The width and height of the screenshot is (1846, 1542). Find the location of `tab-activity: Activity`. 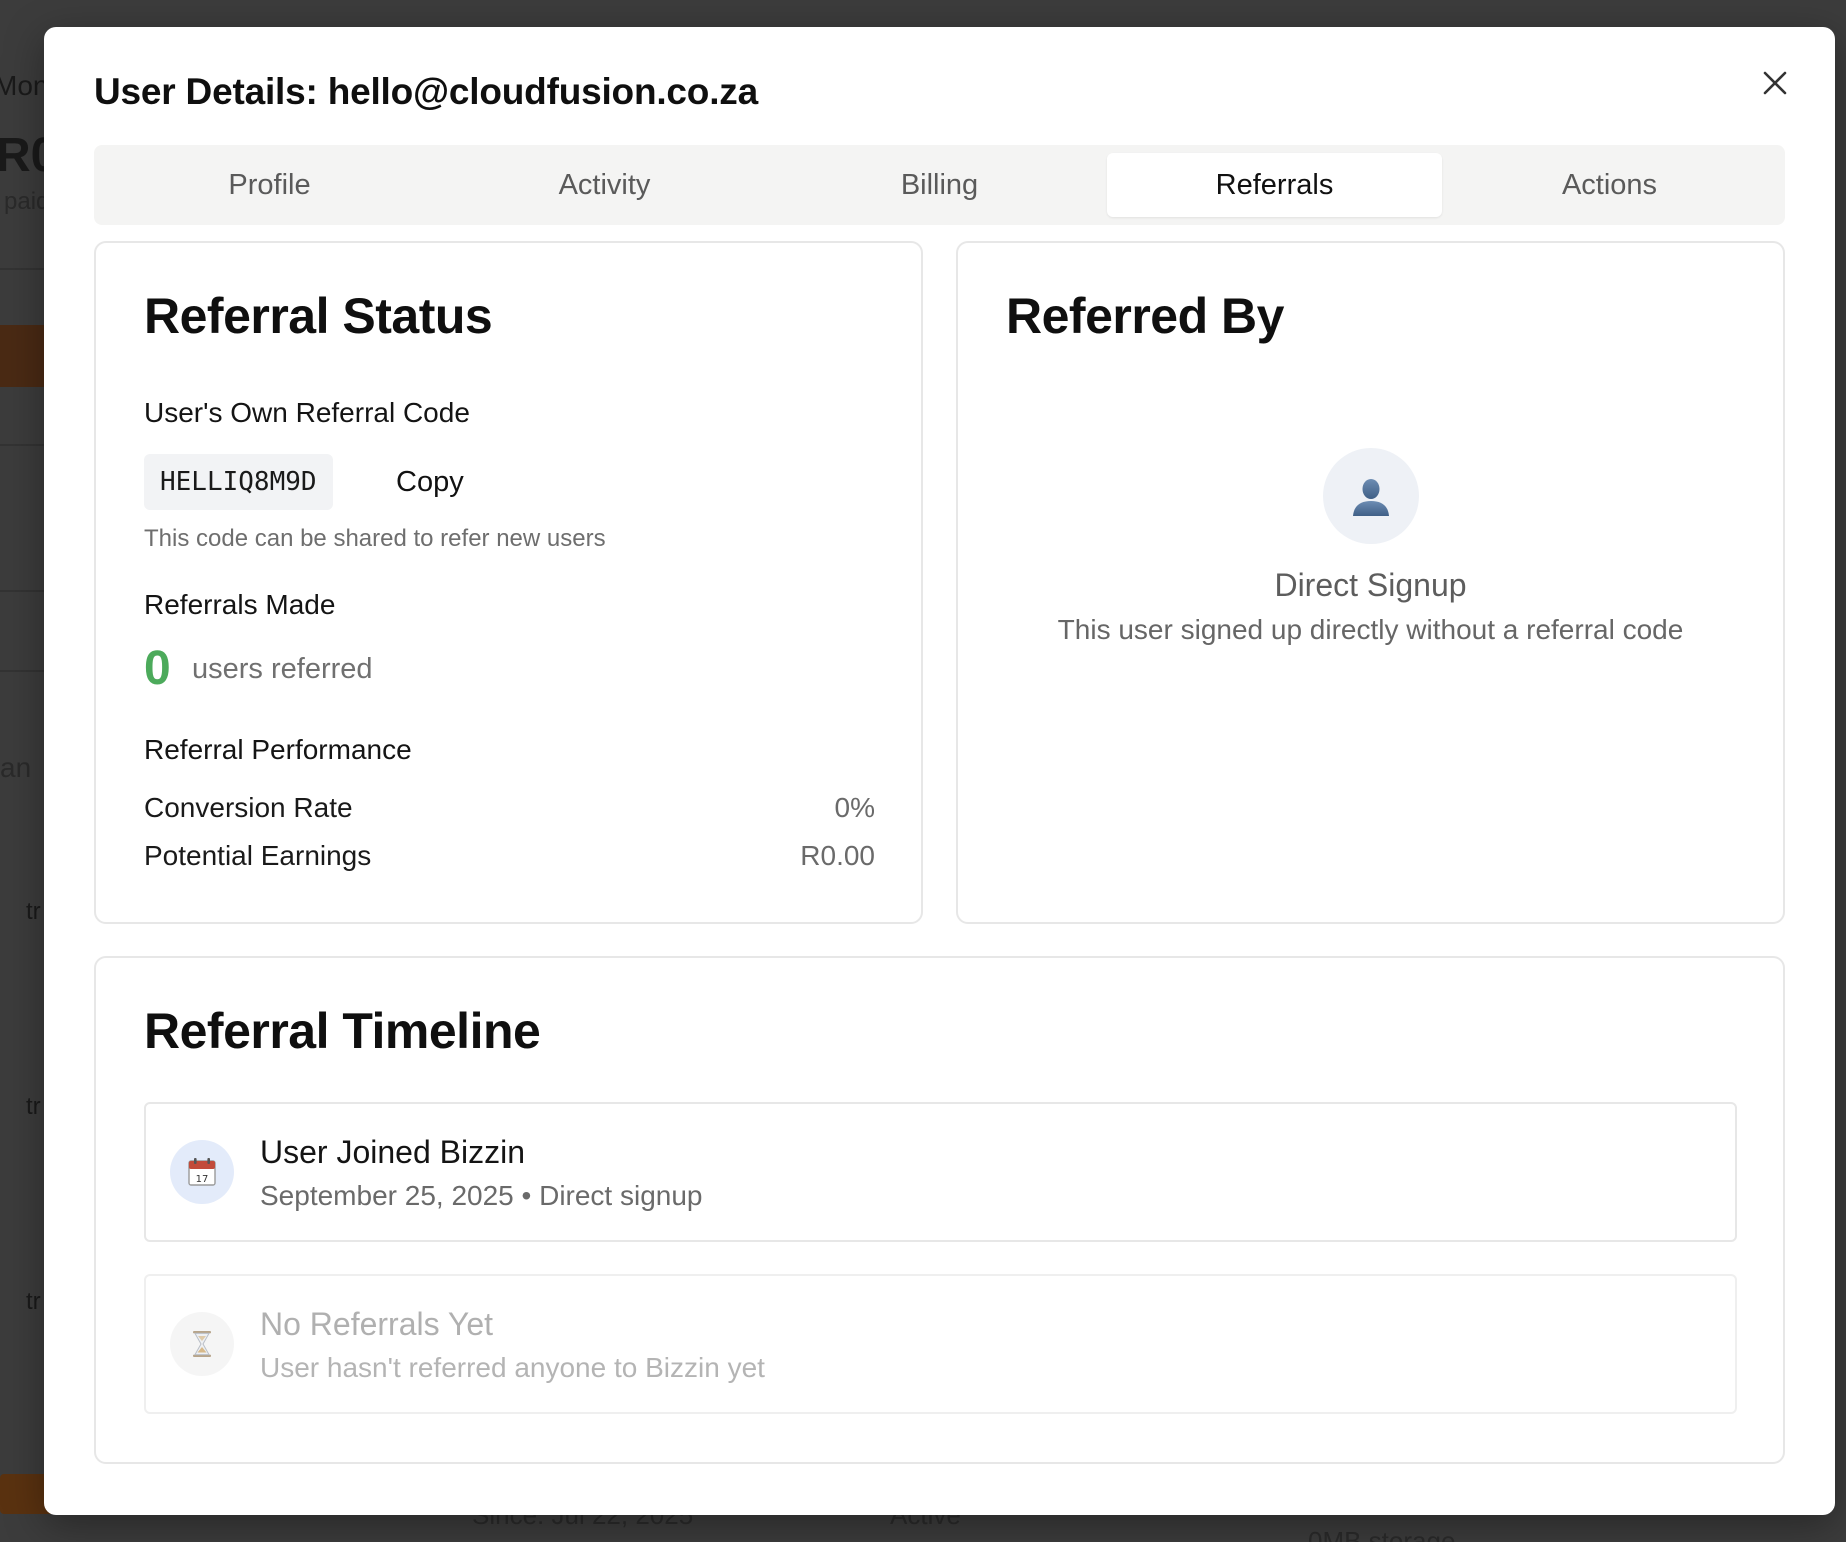

tab-activity: Activity is located at coordinates (604, 185).